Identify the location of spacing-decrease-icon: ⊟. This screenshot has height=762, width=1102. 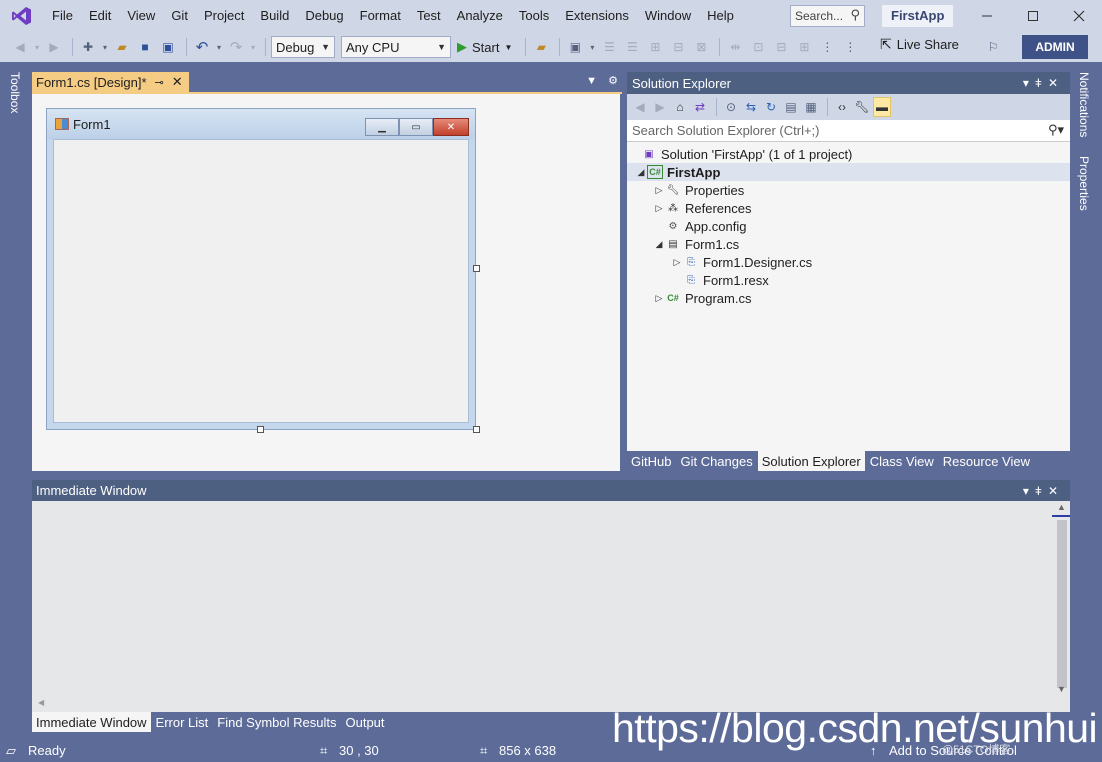
(781, 47).